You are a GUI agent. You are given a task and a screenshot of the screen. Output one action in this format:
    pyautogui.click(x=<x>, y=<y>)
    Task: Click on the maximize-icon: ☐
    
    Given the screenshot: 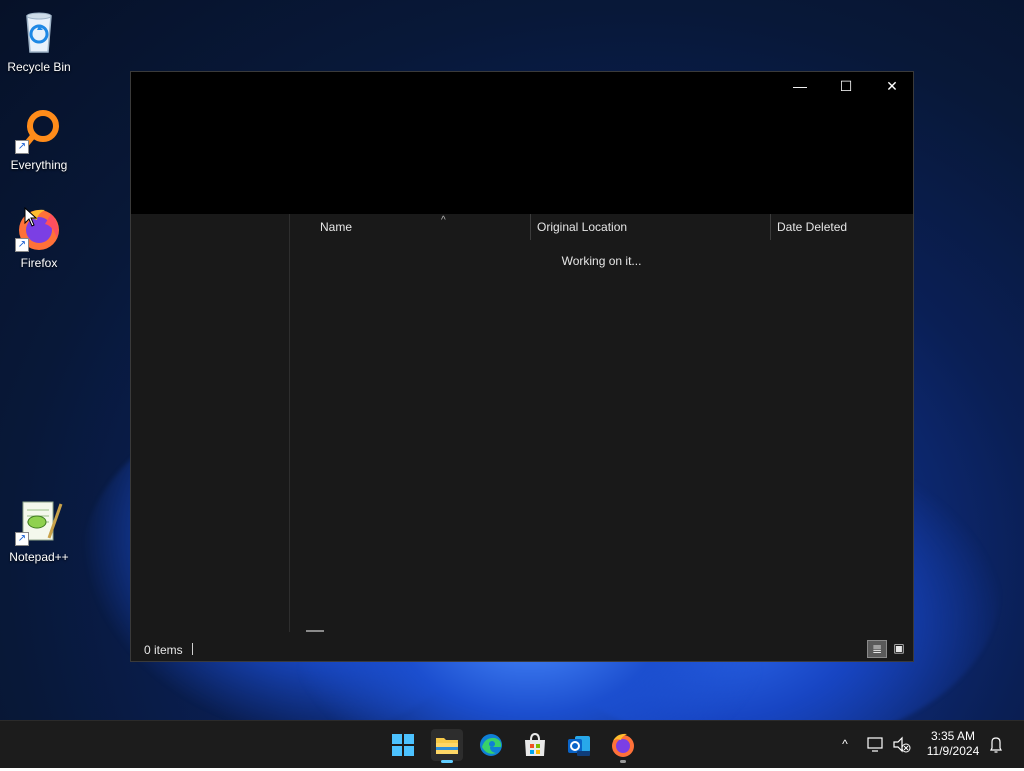 What is the action you would take?
    pyautogui.click(x=846, y=86)
    